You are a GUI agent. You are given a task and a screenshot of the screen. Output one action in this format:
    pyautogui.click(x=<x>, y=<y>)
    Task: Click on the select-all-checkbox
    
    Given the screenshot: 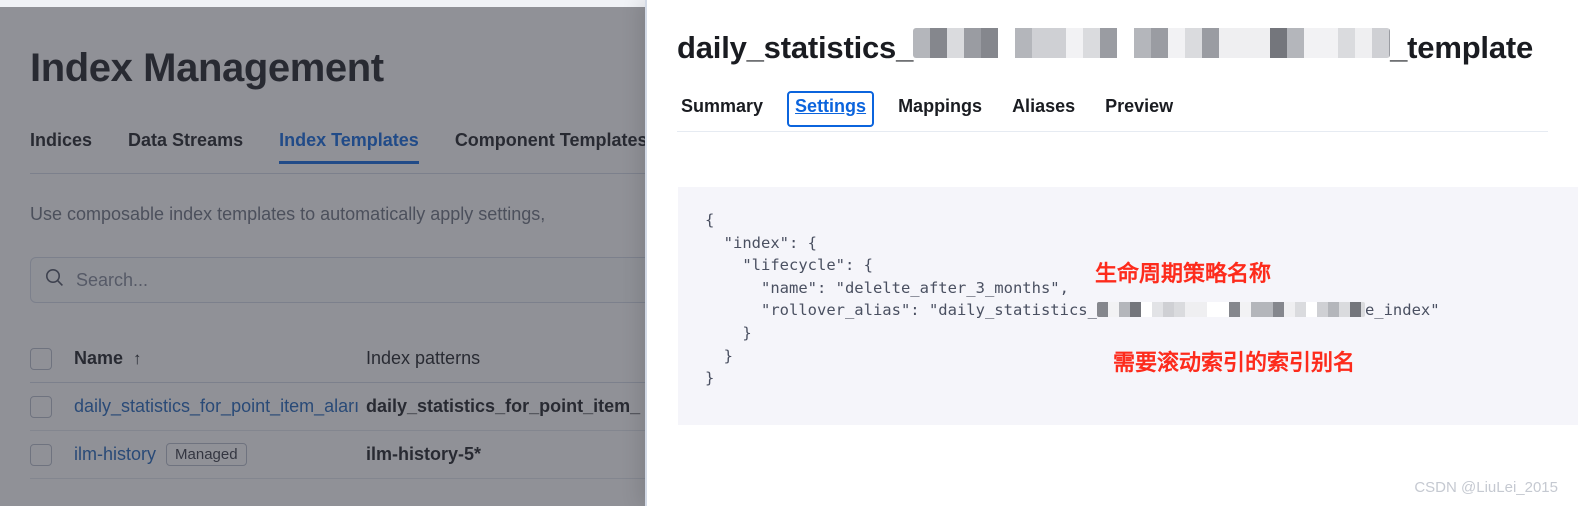 What is the action you would take?
    pyautogui.click(x=41, y=358)
    